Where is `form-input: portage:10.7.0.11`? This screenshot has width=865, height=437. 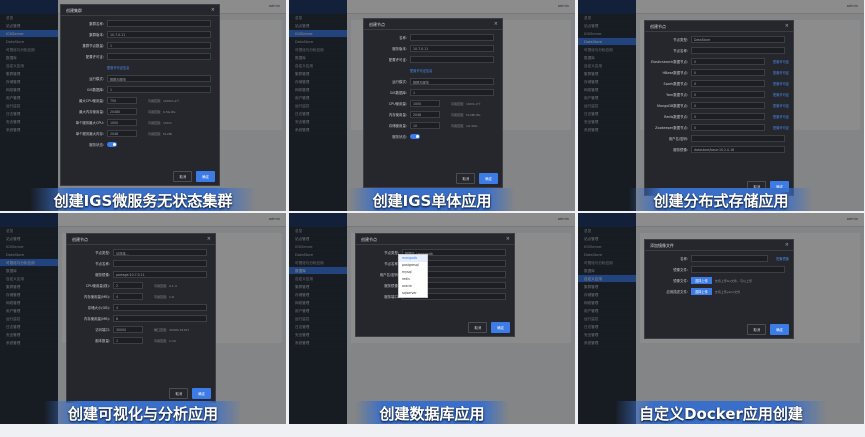 form-input: portage:10.7.0.11 is located at coordinates (160, 274).